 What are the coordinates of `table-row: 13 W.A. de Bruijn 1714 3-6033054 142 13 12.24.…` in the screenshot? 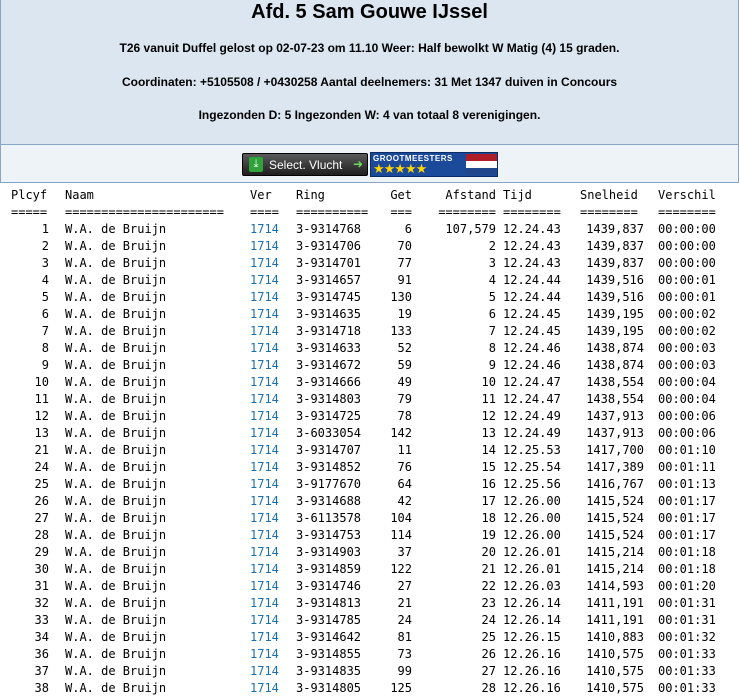 It's located at (369, 433).